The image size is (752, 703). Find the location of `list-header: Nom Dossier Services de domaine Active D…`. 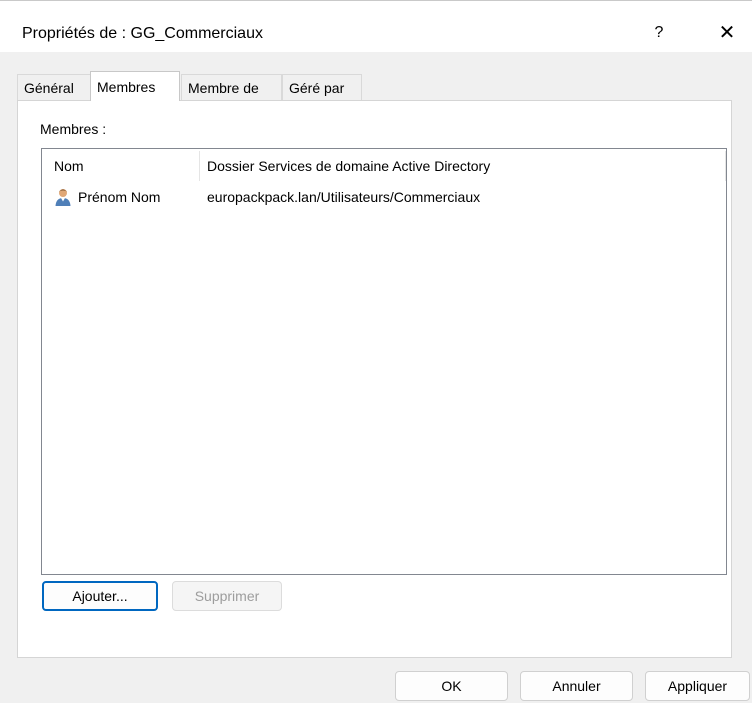

list-header: Nom Dossier Services de domaine Active D… is located at coordinates (384, 165).